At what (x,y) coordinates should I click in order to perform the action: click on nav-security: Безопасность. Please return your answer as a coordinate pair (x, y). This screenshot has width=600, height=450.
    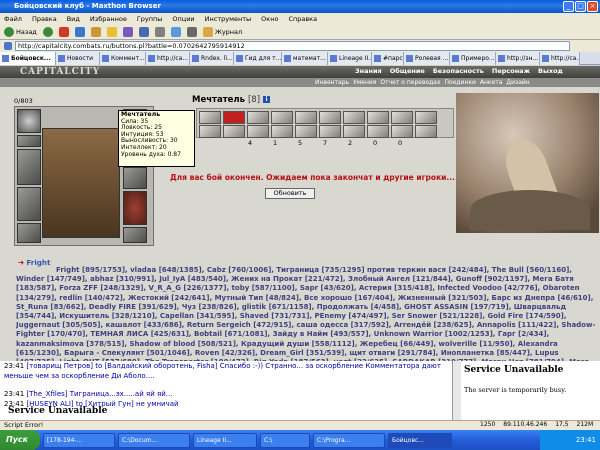
    Looking at the image, I should click on (458, 71).